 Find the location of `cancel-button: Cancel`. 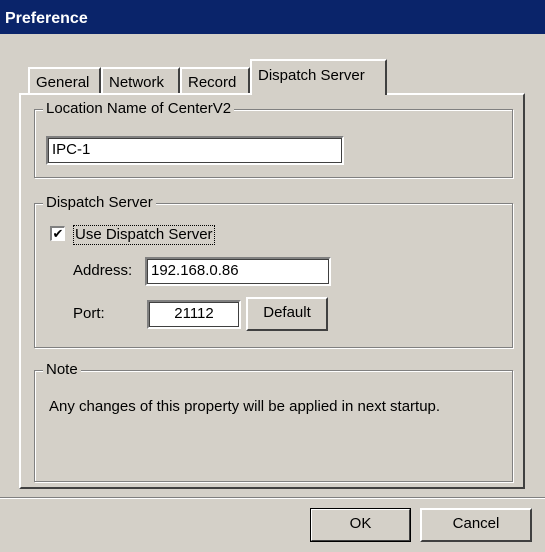

cancel-button: Cancel is located at coordinates (476, 525).